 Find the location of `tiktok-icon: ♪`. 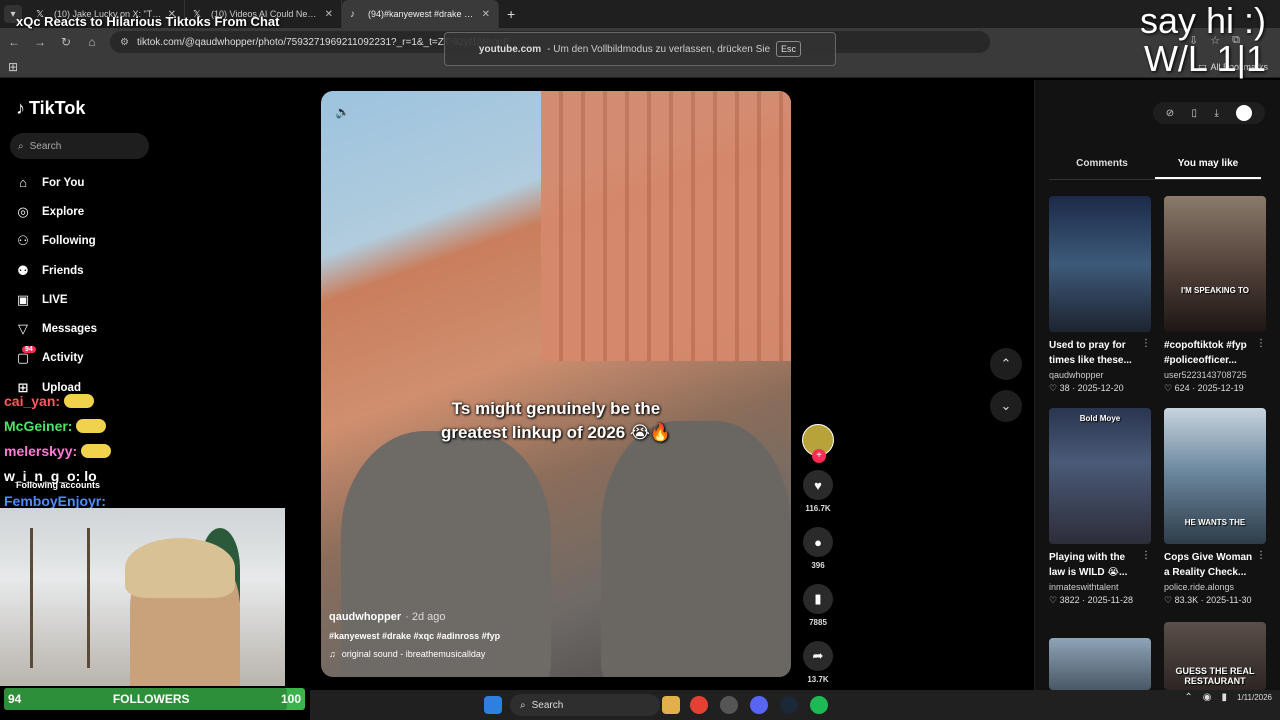

tiktok-icon: ♪ is located at coordinates (352, 14).